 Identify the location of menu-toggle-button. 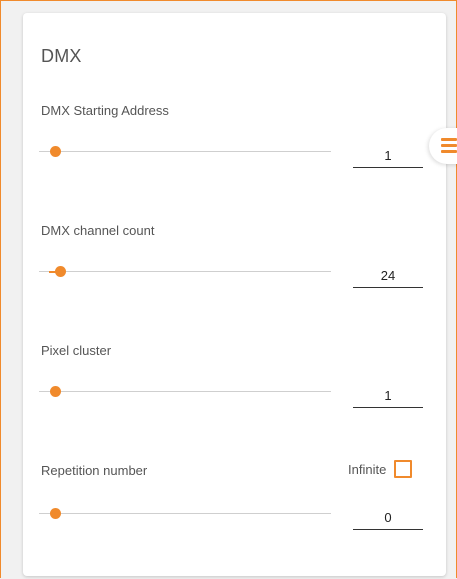
(443, 146).